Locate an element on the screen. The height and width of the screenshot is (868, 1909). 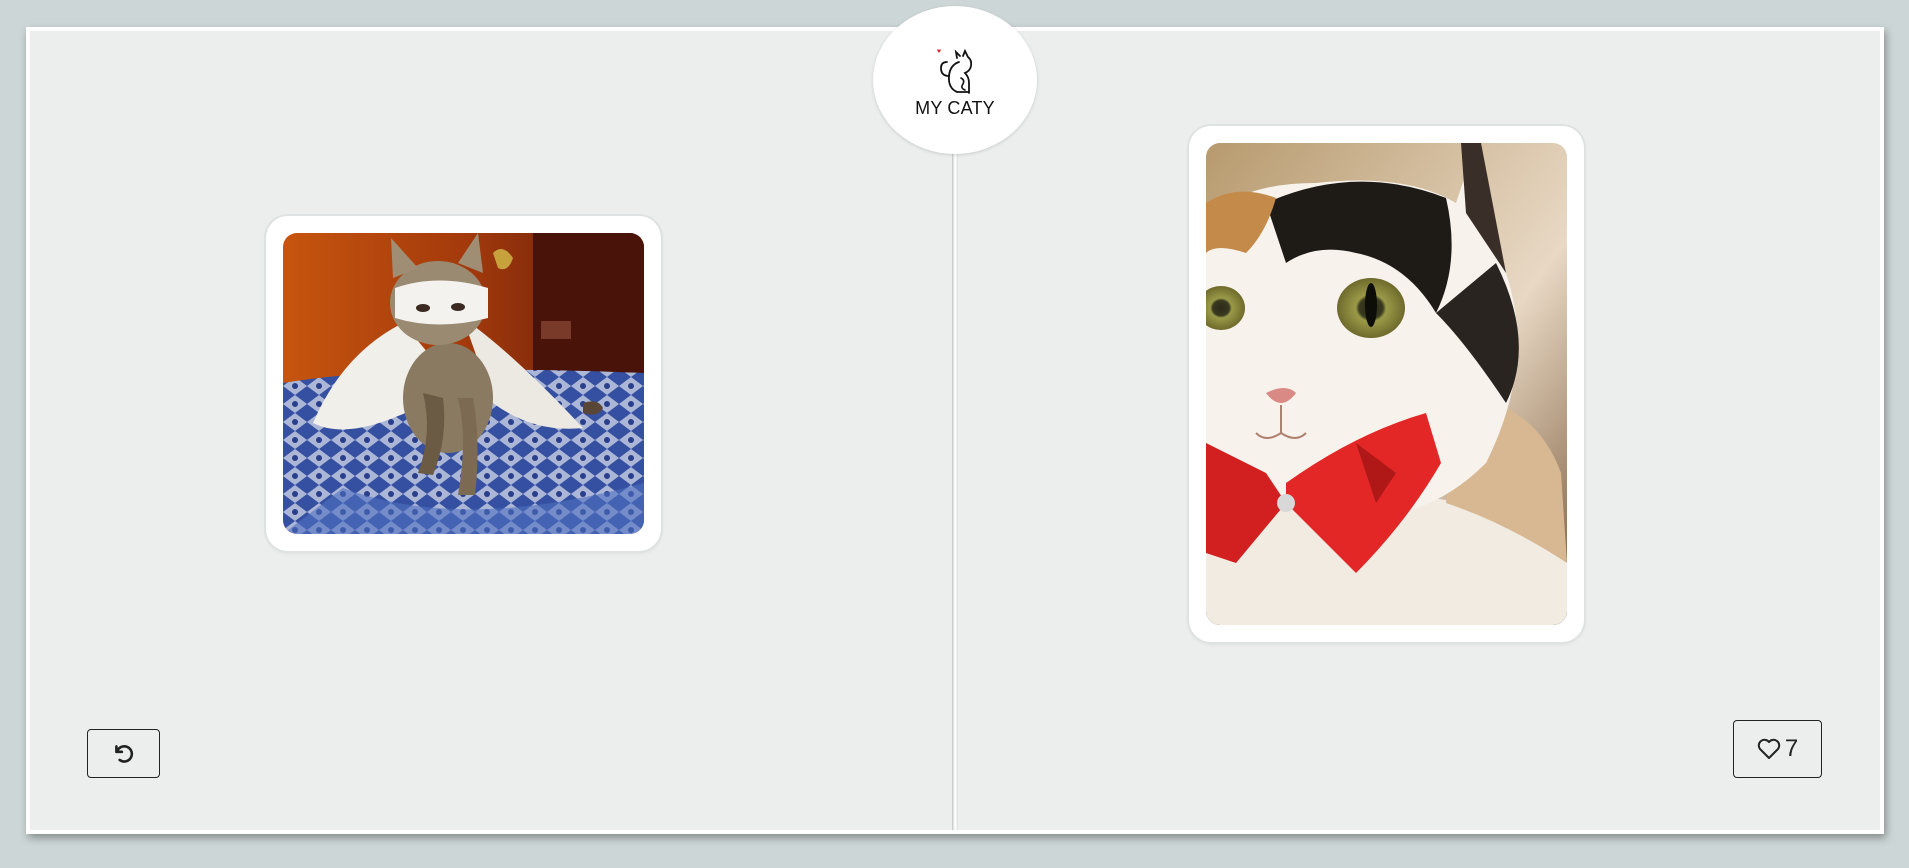
cat-photo-right is located at coordinates (1386, 384).